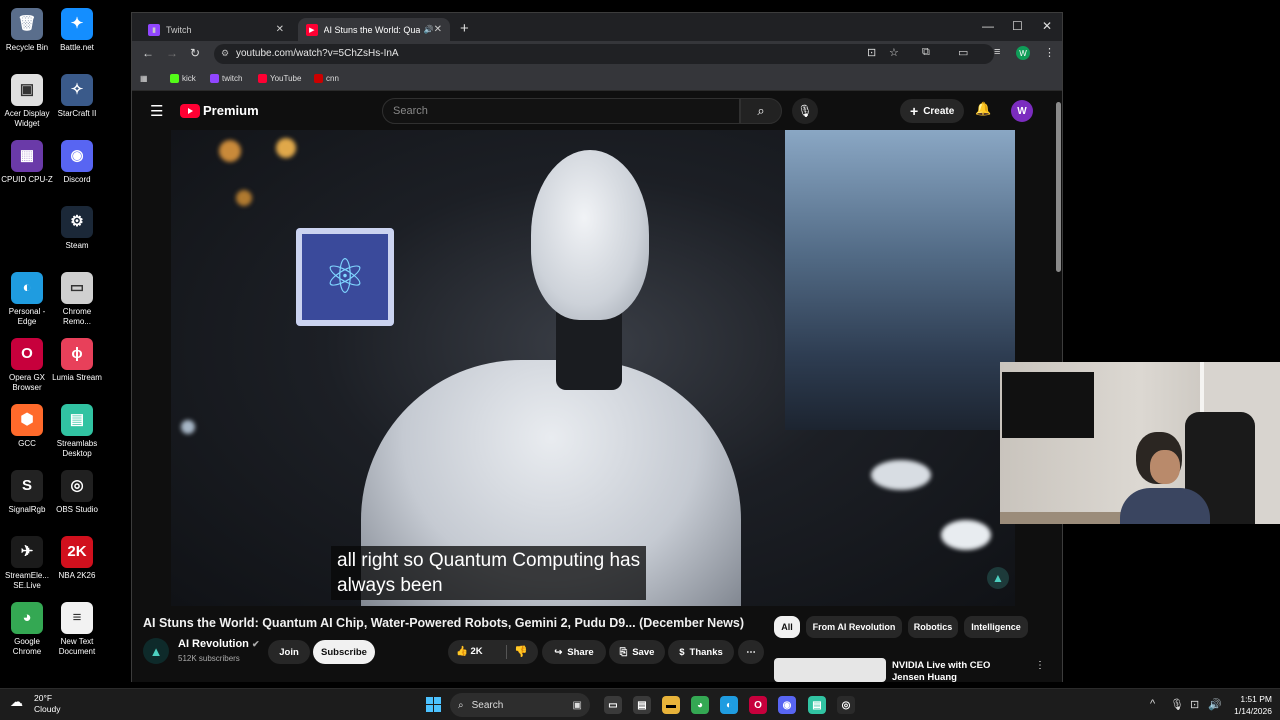 The height and width of the screenshot is (720, 1280). Describe the element at coordinates (521, 651) in the screenshot. I see `dislike-button: 👎` at that location.